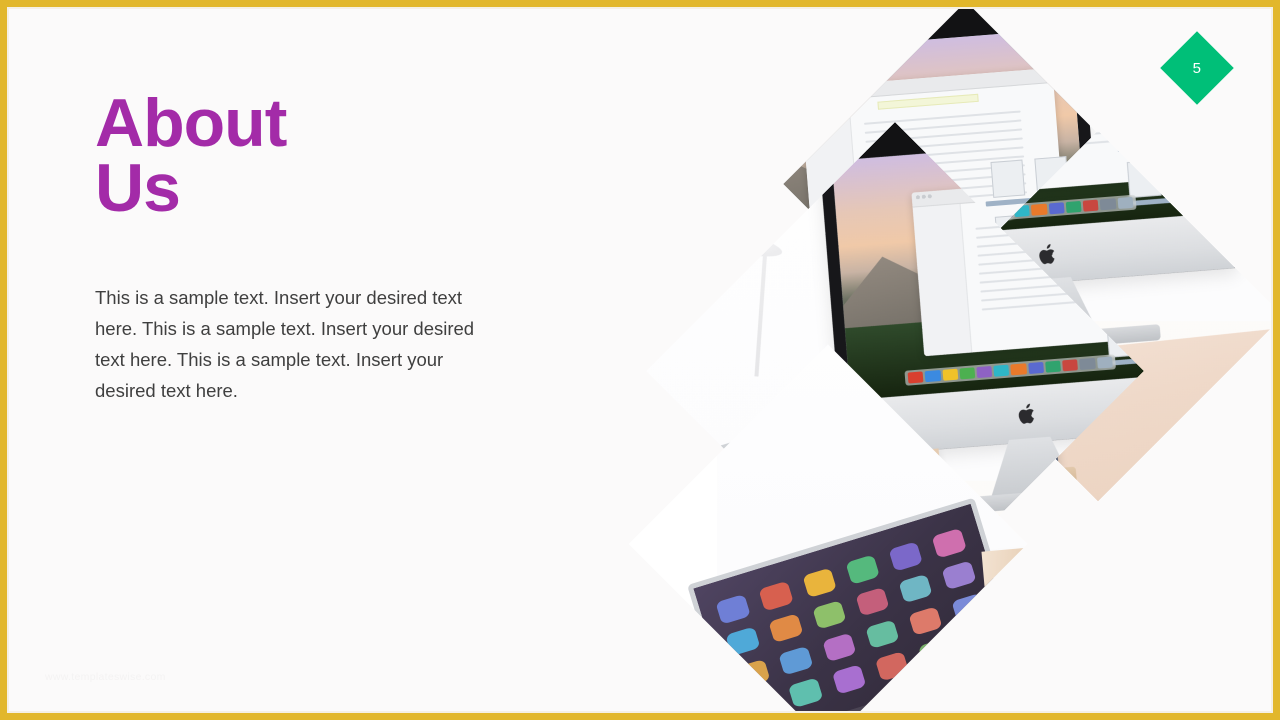 The height and width of the screenshot is (720, 1280). What do you see at coordinates (812, 92) in the screenshot?
I see `window-controls-icon` at bounding box center [812, 92].